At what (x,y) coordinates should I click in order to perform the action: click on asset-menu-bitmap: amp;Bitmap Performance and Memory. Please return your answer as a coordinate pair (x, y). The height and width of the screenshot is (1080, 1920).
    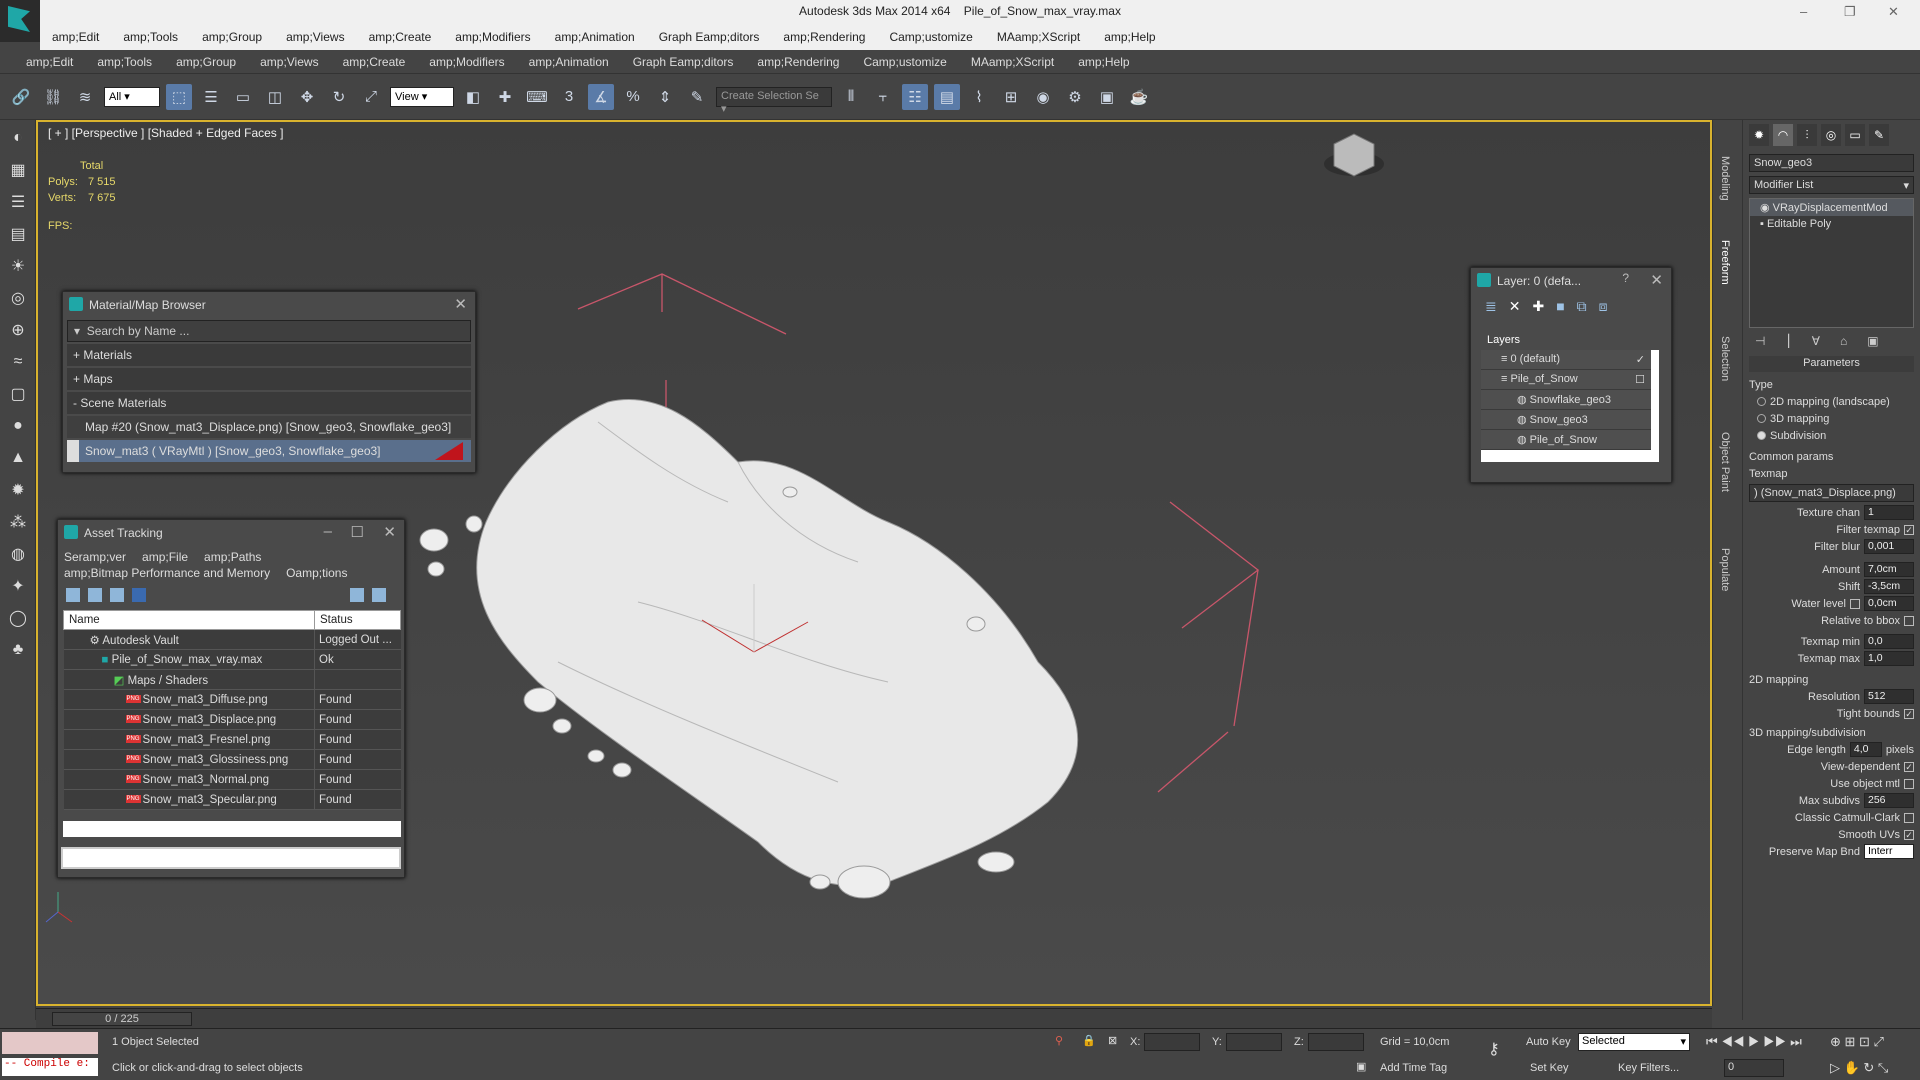
    Looking at the image, I should click on (167, 573).